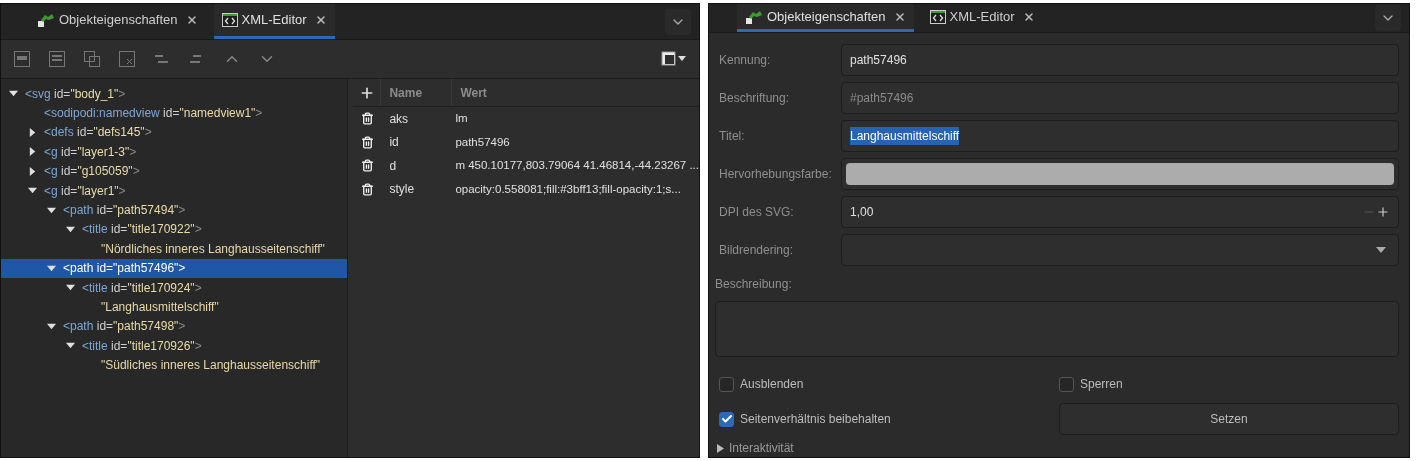 This screenshot has width=1420, height=461. What do you see at coordinates (1120, 60) in the screenshot?
I see `text-field: path57496` at bounding box center [1120, 60].